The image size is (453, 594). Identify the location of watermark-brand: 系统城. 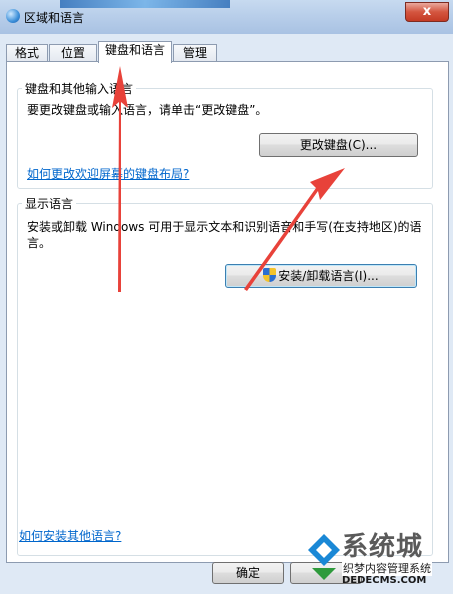
(383, 547).